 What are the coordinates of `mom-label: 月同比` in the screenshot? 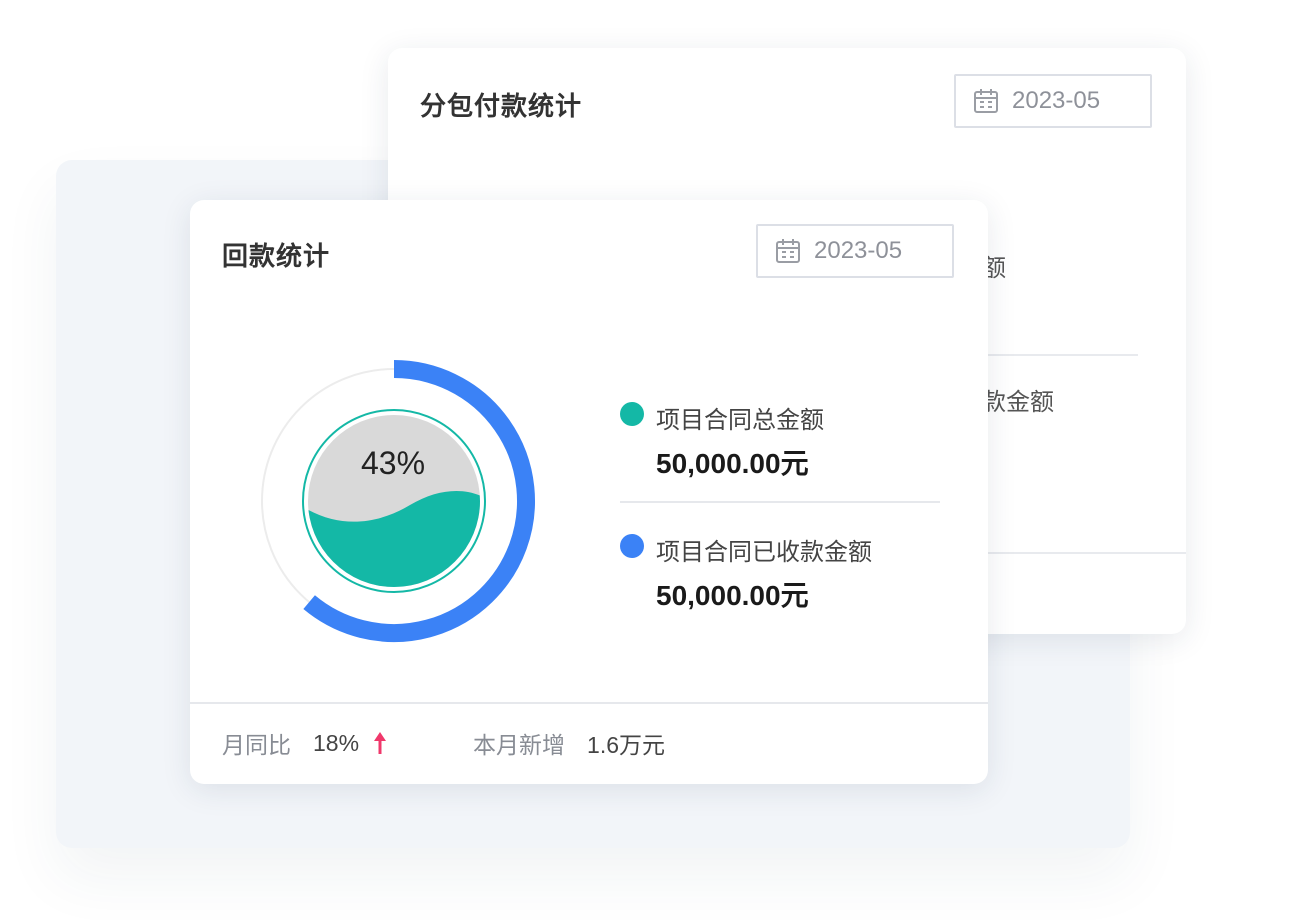 It's located at (256, 745).